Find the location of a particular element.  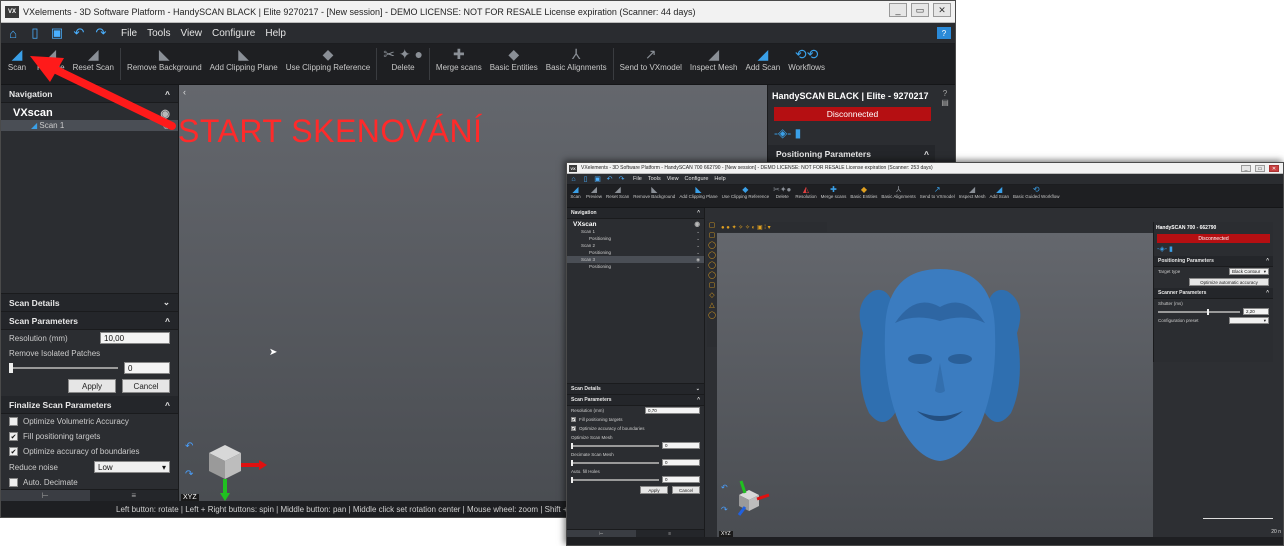

preview-button: ◢ Preview is located at coordinates (594, 196).